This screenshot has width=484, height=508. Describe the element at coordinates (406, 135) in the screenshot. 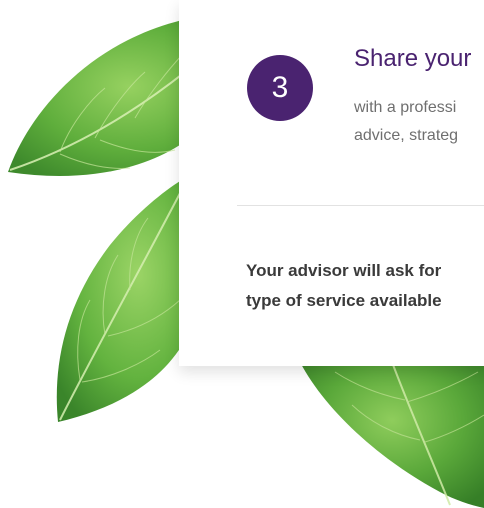

I see `step-description-line-2: advice, strateg` at that location.